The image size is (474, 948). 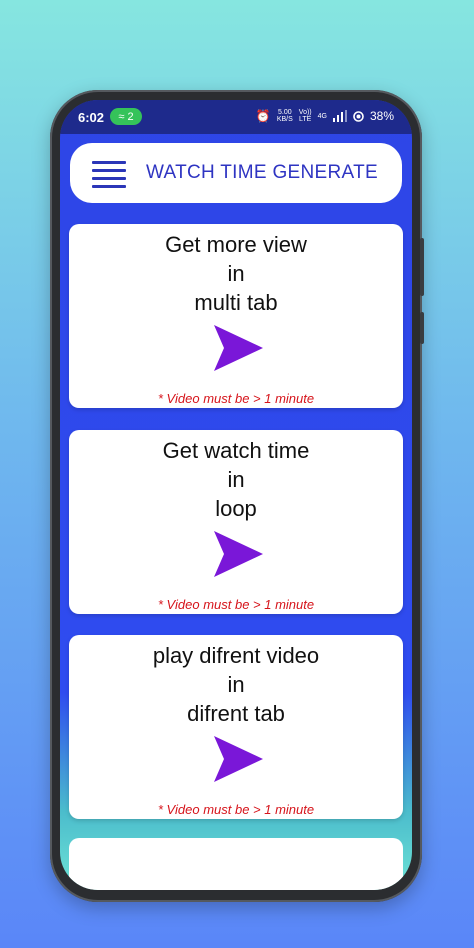 I want to click on volte-line1: Vo)), so click(x=305, y=112).